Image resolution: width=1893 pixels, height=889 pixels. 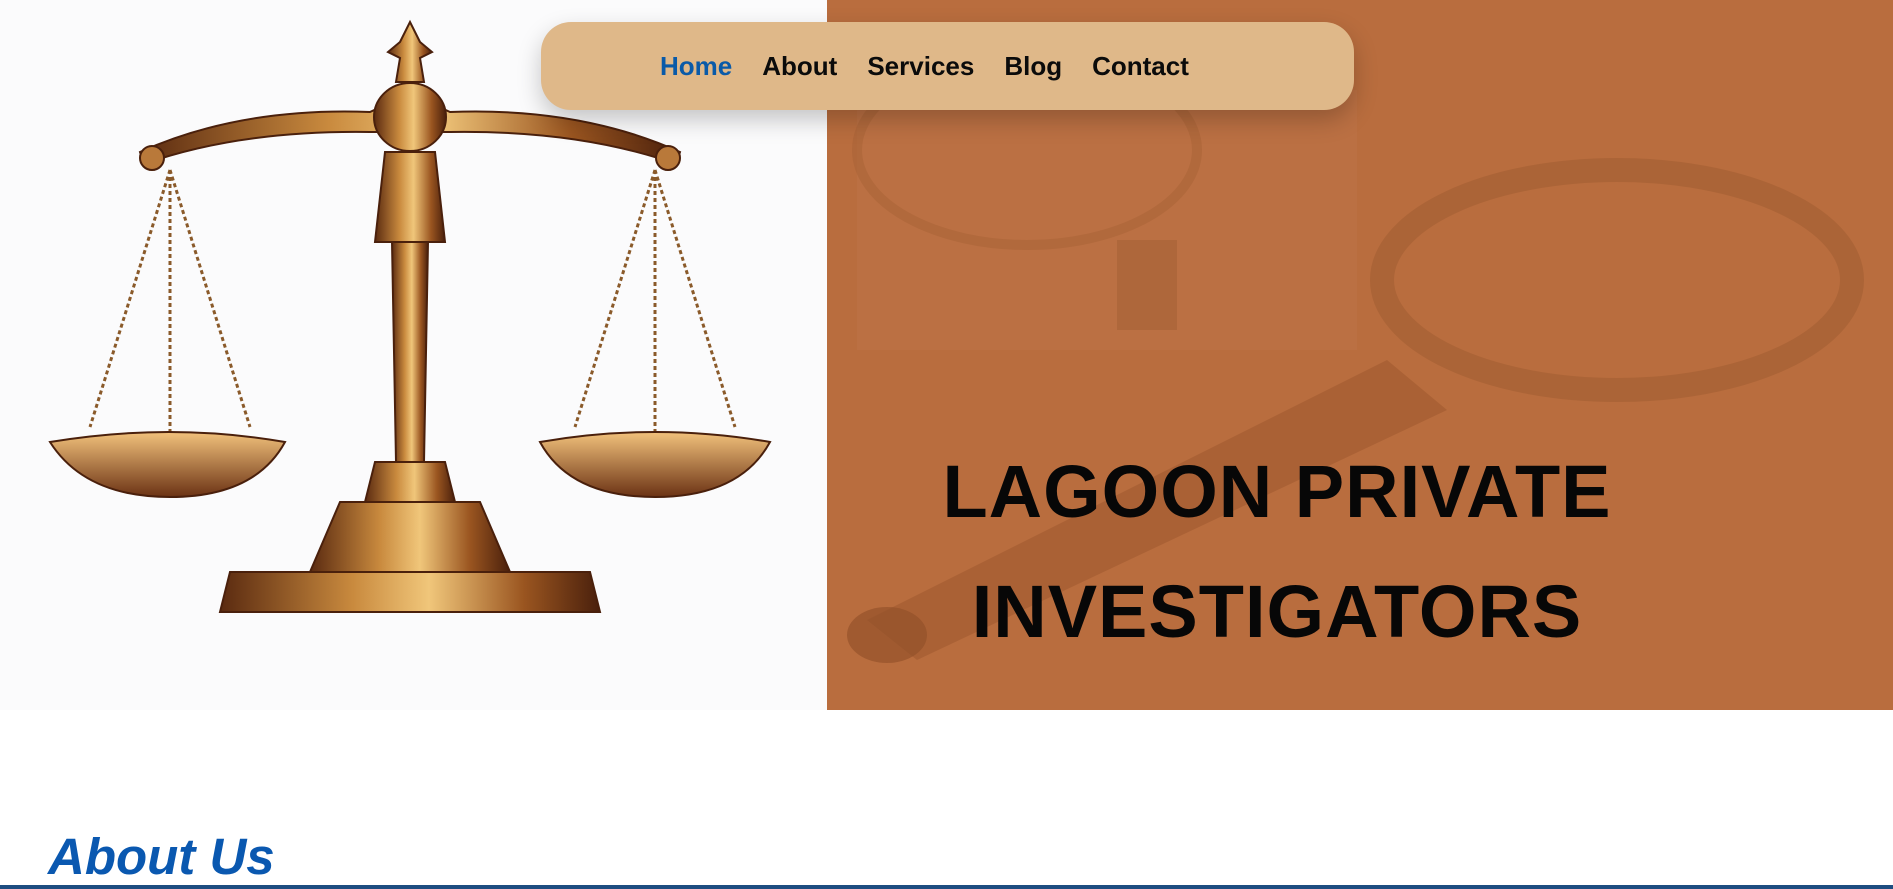 I want to click on hero-title-line2: INVESTIGATORS, so click(x=1277, y=611).